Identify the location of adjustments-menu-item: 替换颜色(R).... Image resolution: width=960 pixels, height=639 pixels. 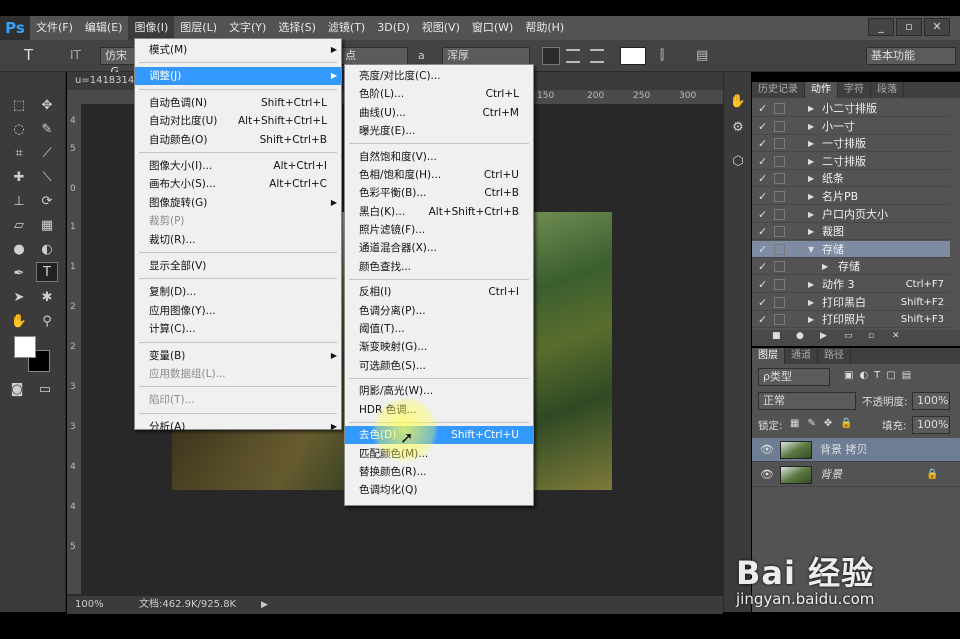
(439, 472).